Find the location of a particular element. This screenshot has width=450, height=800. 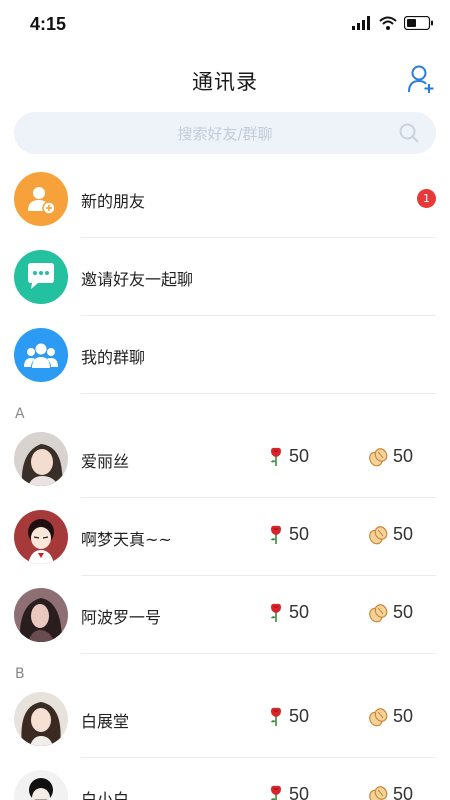

status-icons is located at coordinates (393, 23).